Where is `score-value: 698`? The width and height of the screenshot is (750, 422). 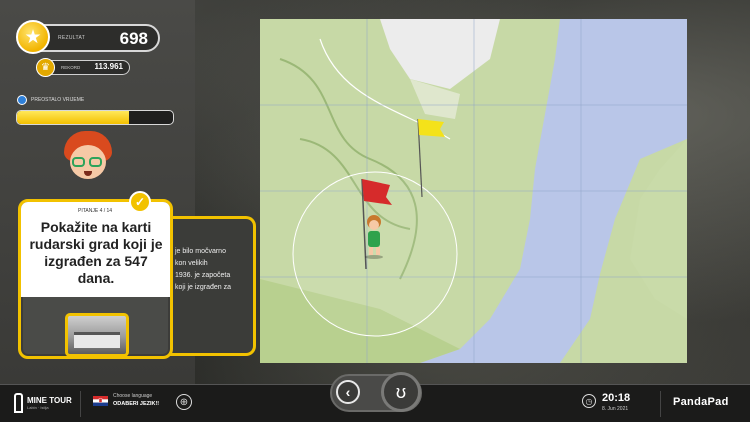
score-value: 698 is located at coordinates (133, 38).